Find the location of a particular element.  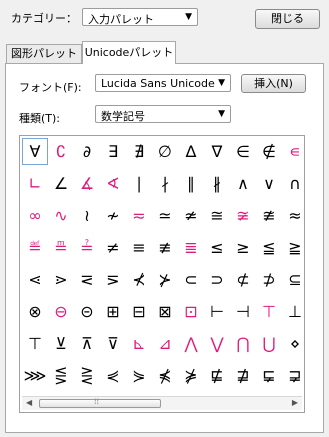

symbol-cell: ∿ is located at coordinates (61, 215).